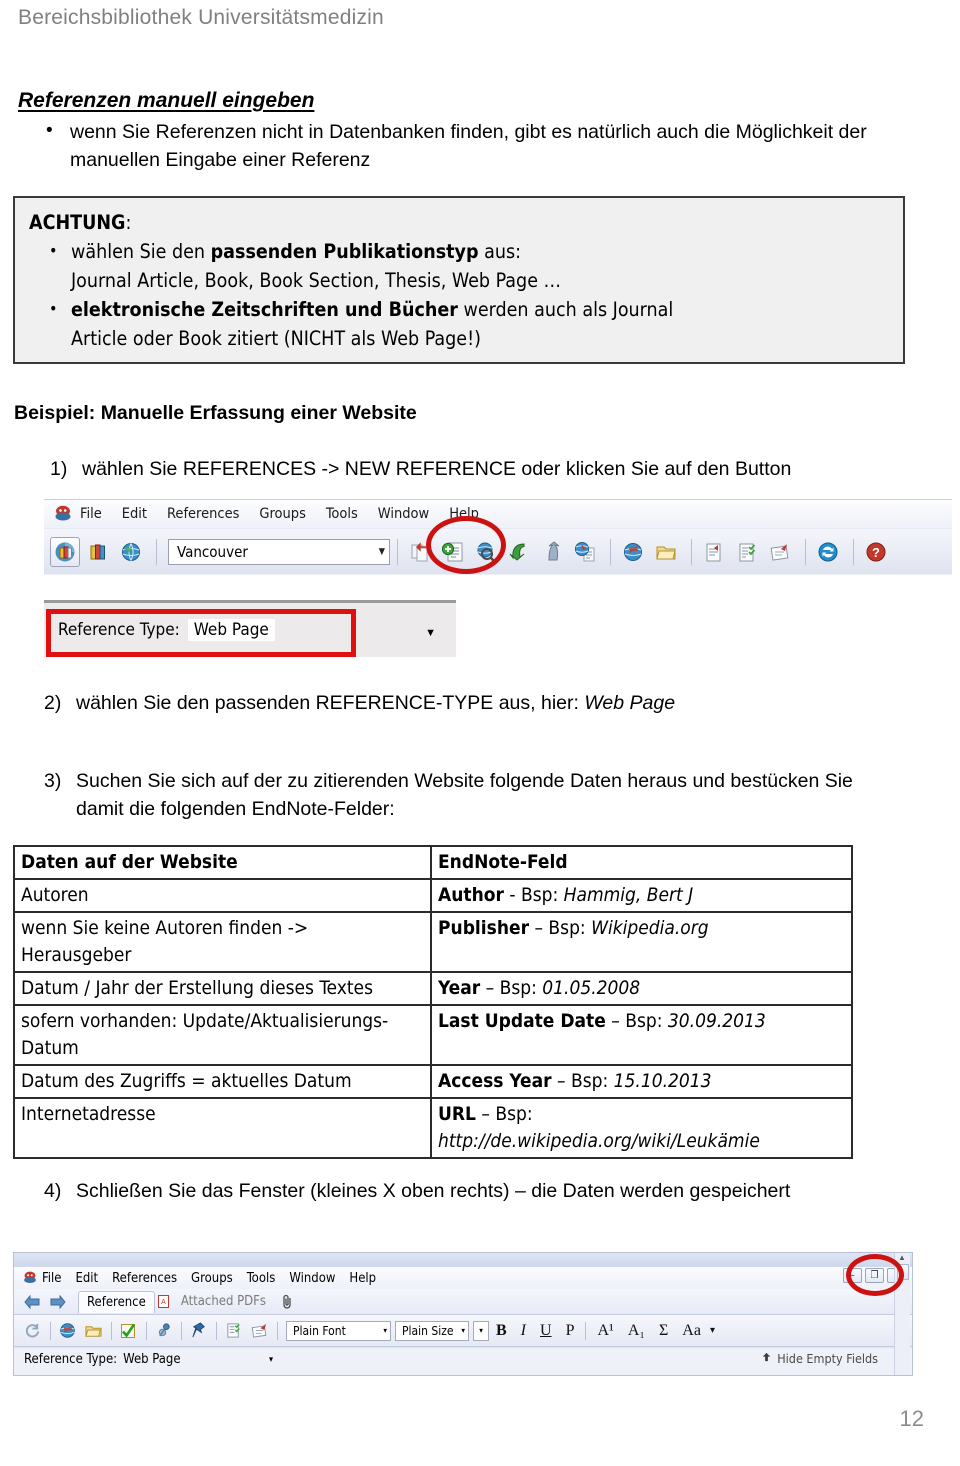 The height and width of the screenshot is (1466, 960). What do you see at coordinates (828, 552) in the screenshot?
I see `sync-icon` at bounding box center [828, 552].